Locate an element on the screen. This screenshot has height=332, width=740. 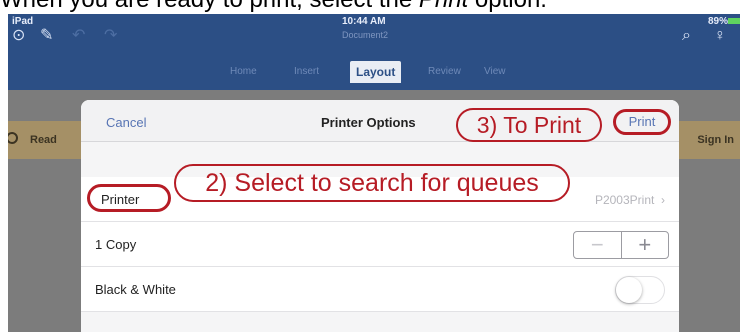
tab-home: Home is located at coordinates (243, 71).